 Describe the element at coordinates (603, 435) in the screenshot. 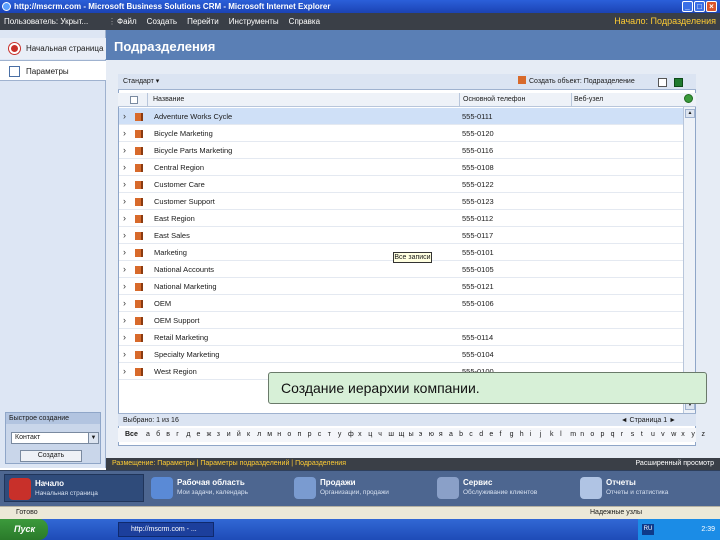

I see `alphabet-letter: p` at that location.